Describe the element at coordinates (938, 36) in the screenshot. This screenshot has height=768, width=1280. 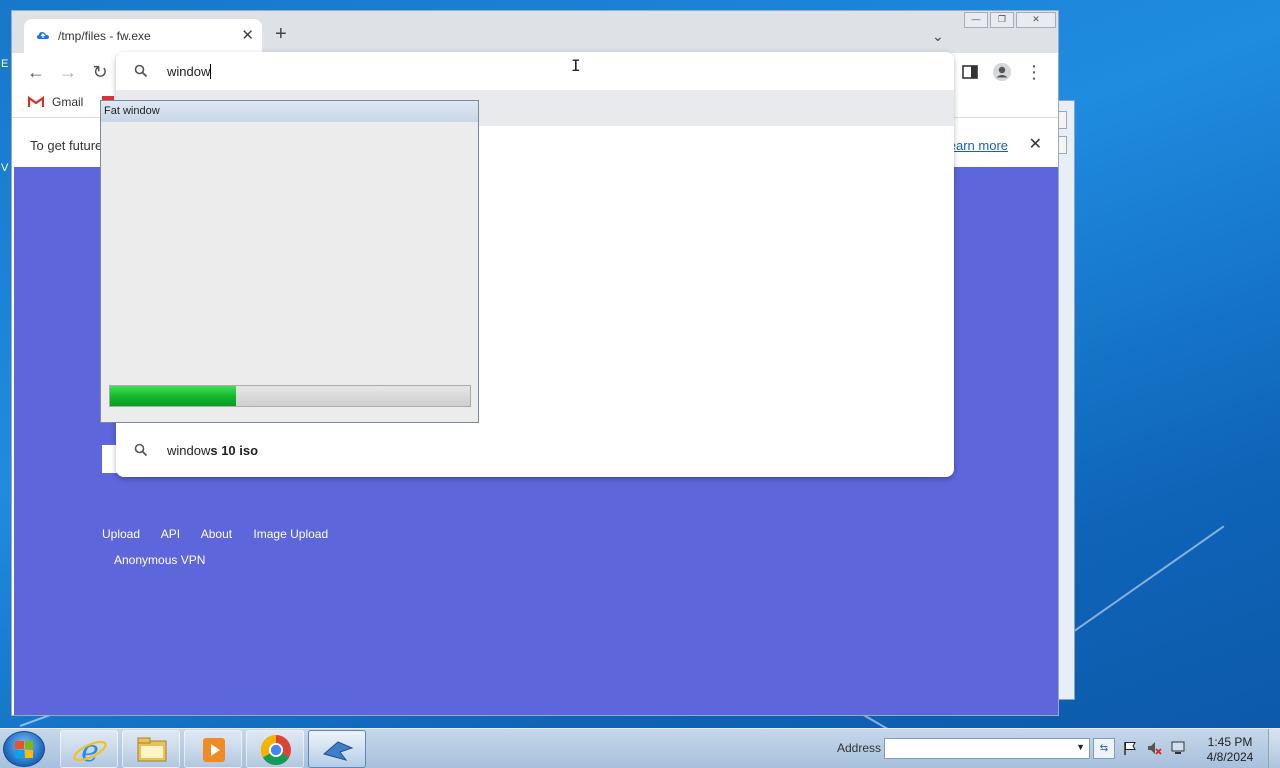
I see `tab-search-button: ⌄` at that location.